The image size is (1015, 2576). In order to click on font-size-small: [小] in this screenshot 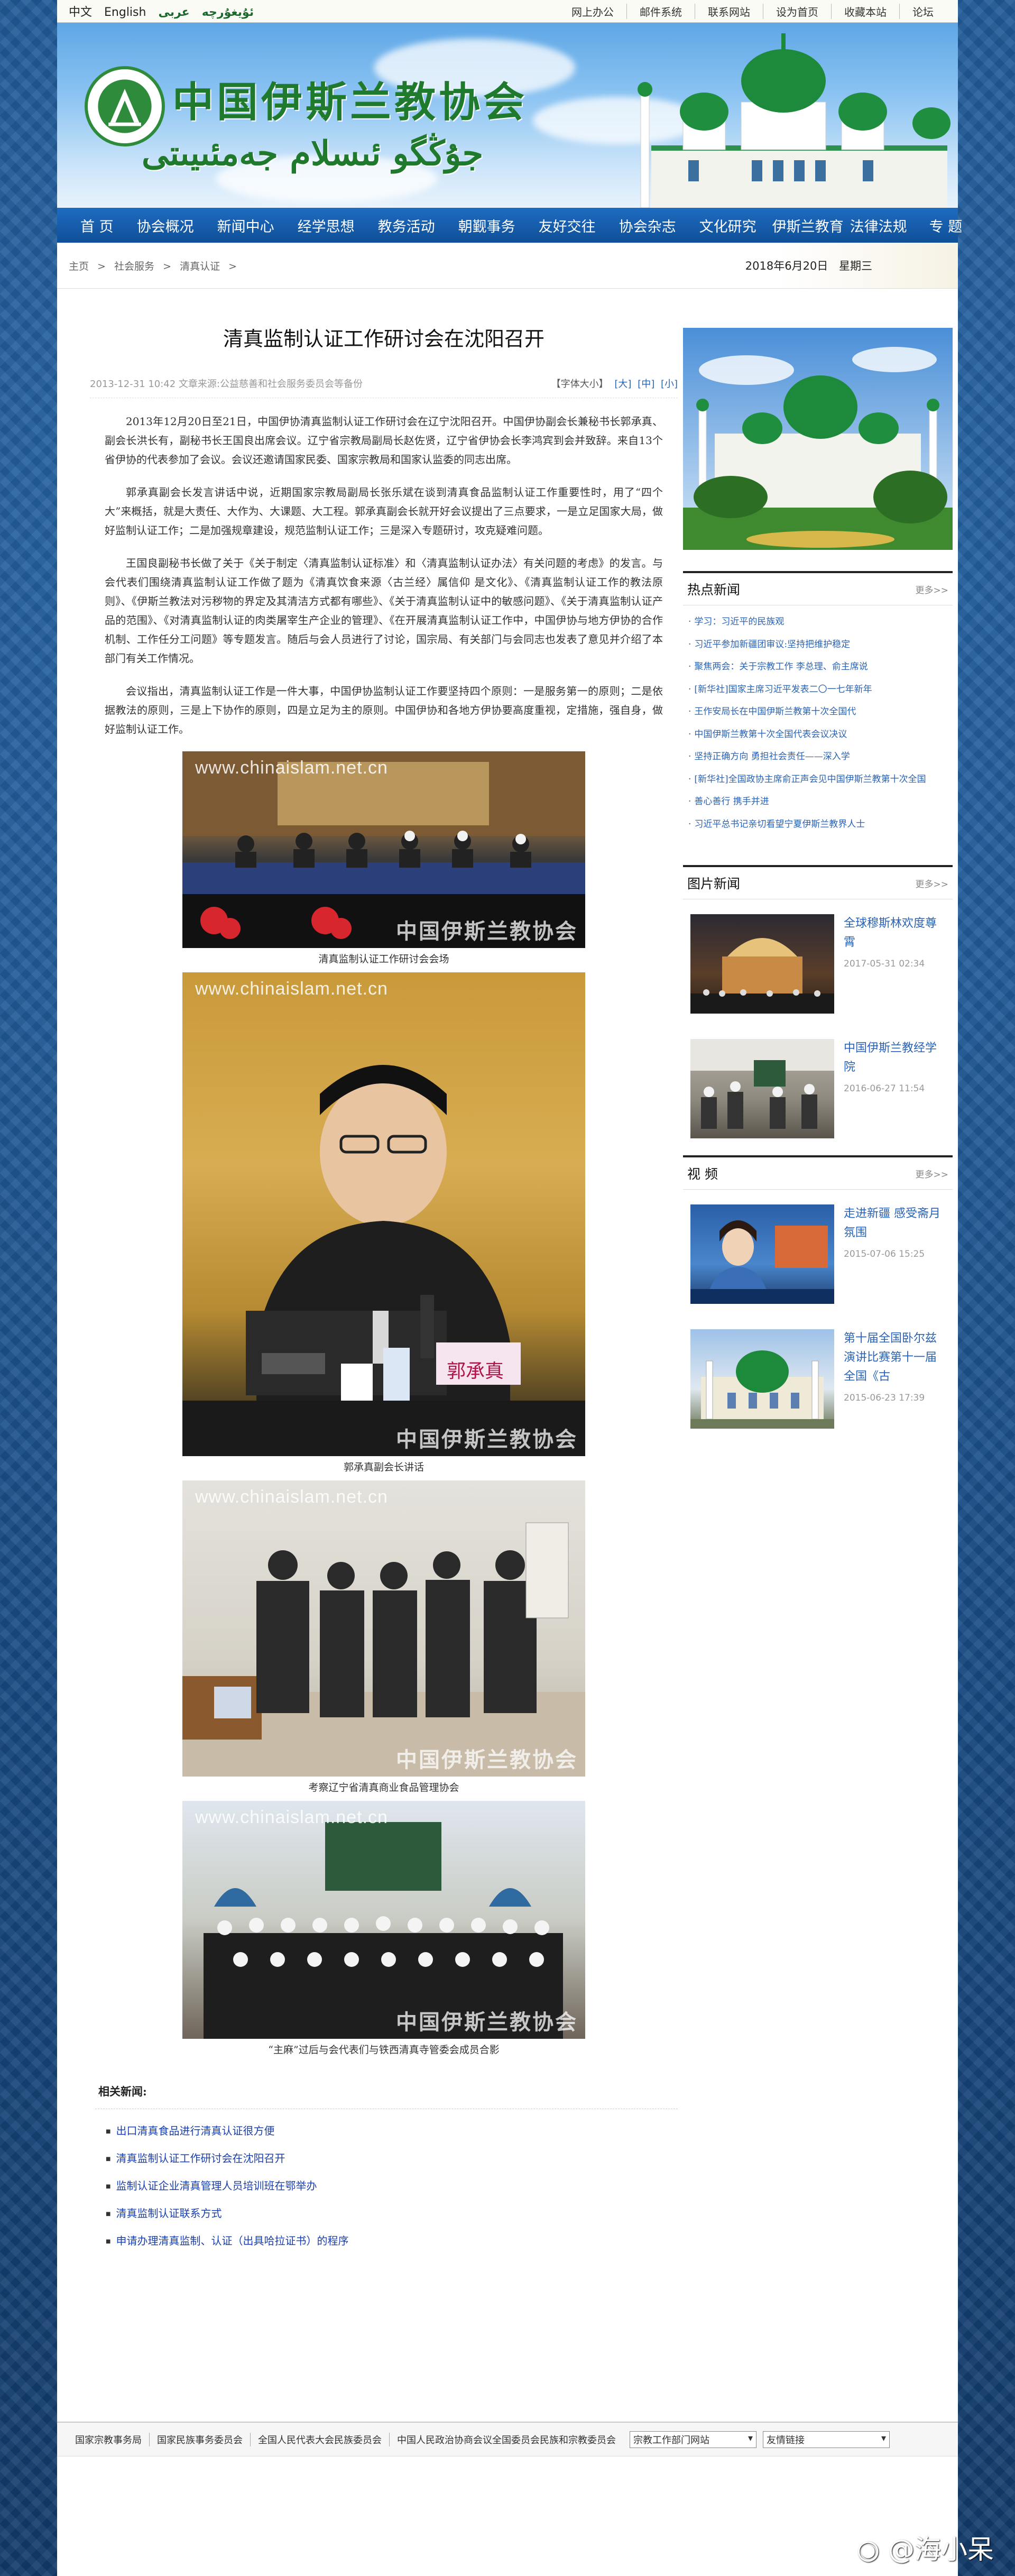, I will do `click(669, 384)`.